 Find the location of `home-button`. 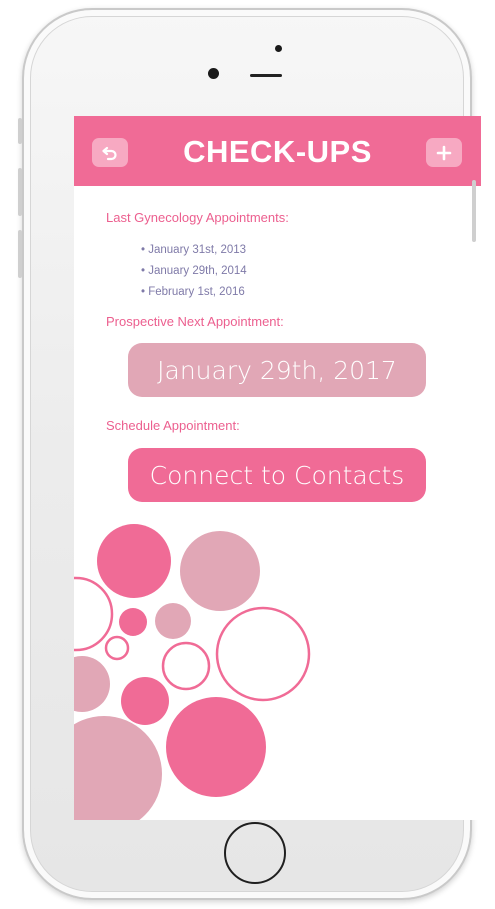

home-button is located at coordinates (255, 853).